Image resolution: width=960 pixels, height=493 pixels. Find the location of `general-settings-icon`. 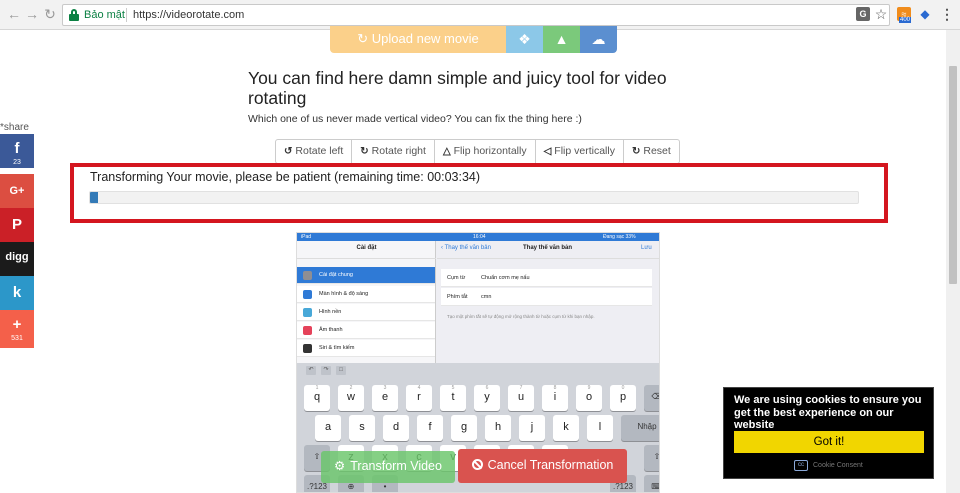

general-settings-icon is located at coordinates (307, 275).